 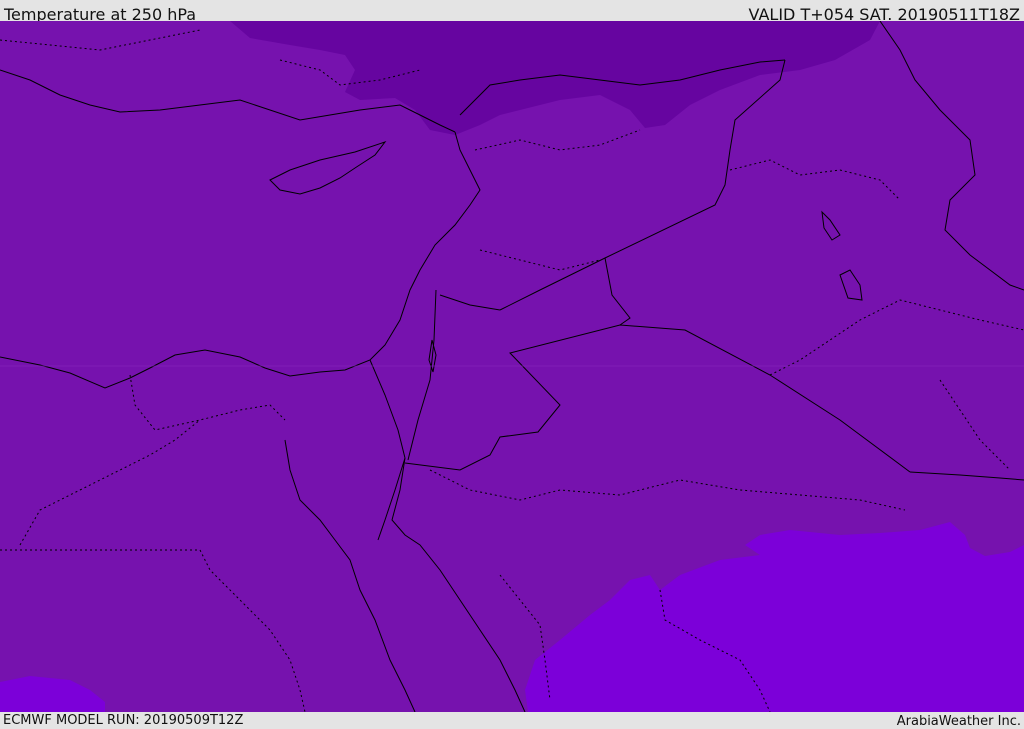 I want to click on credit-text: ArabiaWeather Inc., so click(x=958, y=721).